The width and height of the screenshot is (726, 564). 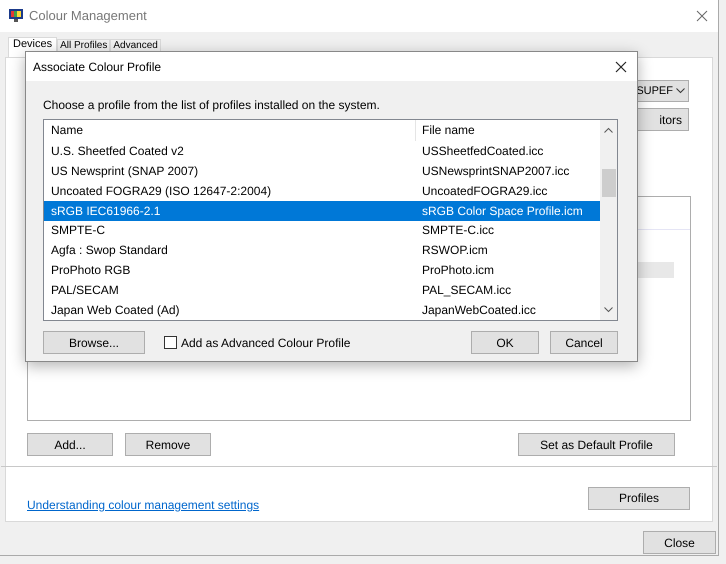 What do you see at coordinates (97, 67) in the screenshot?
I see `dialog-title: Associate Colour Profile` at bounding box center [97, 67].